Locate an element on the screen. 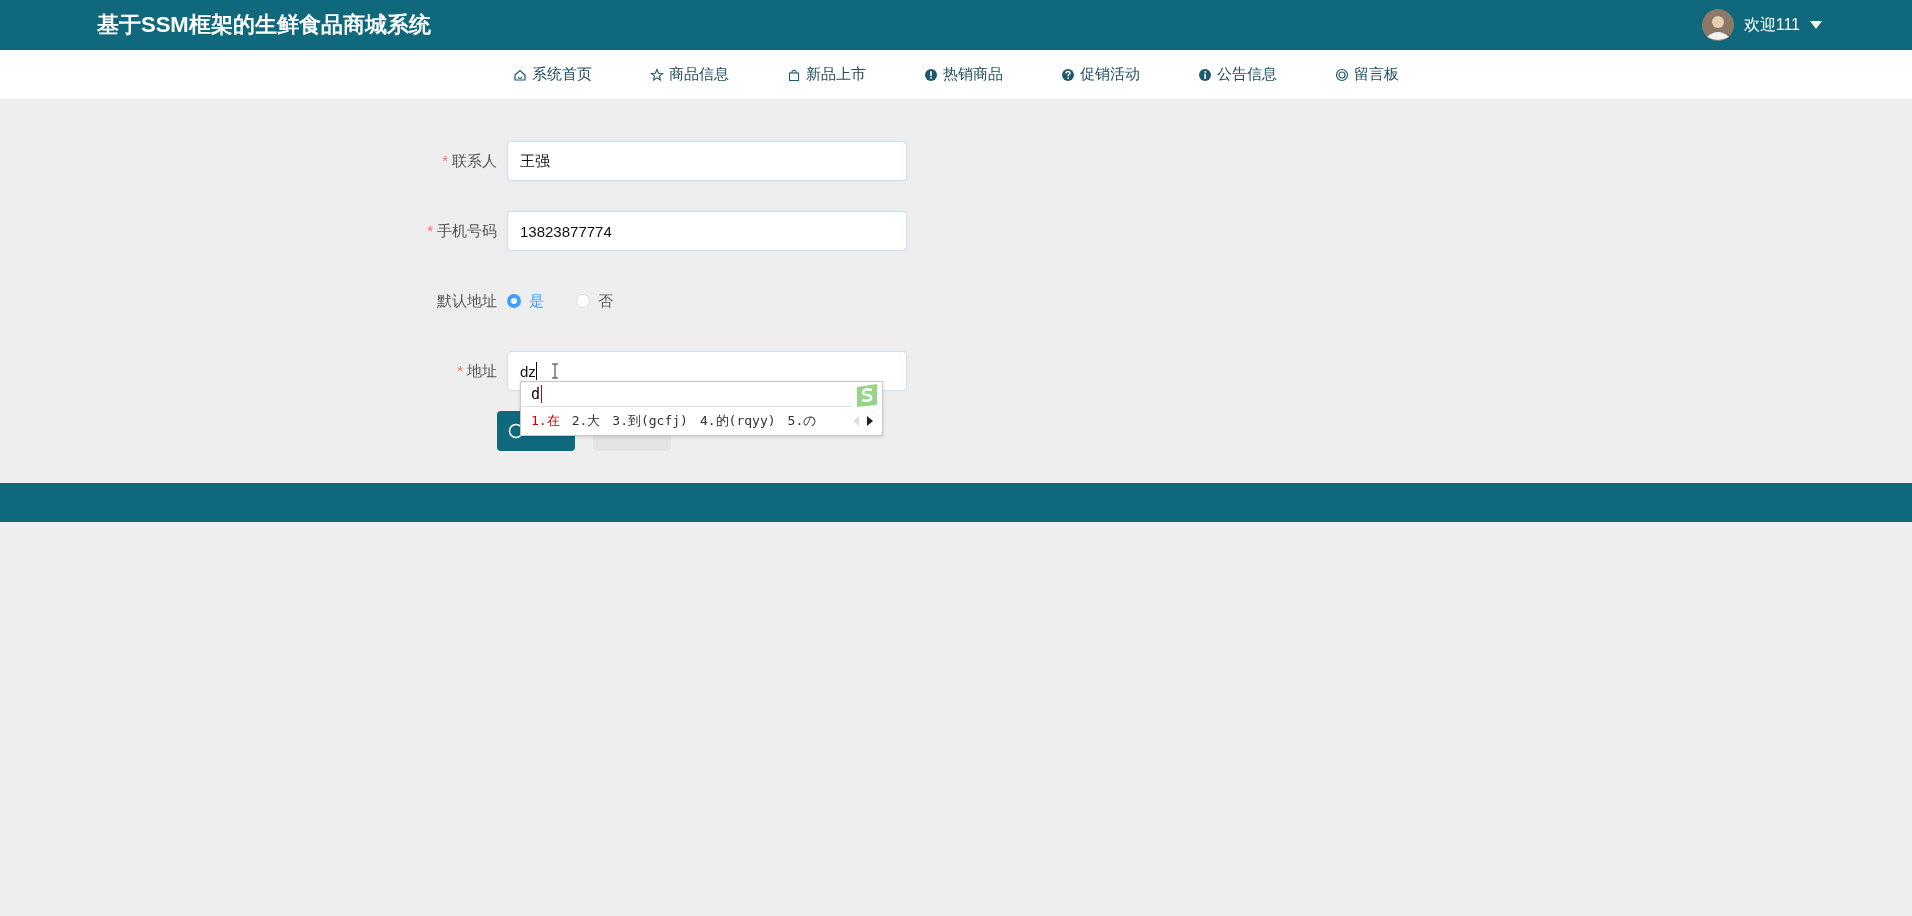  field-label: * 手机号码 is located at coordinates (462, 231).